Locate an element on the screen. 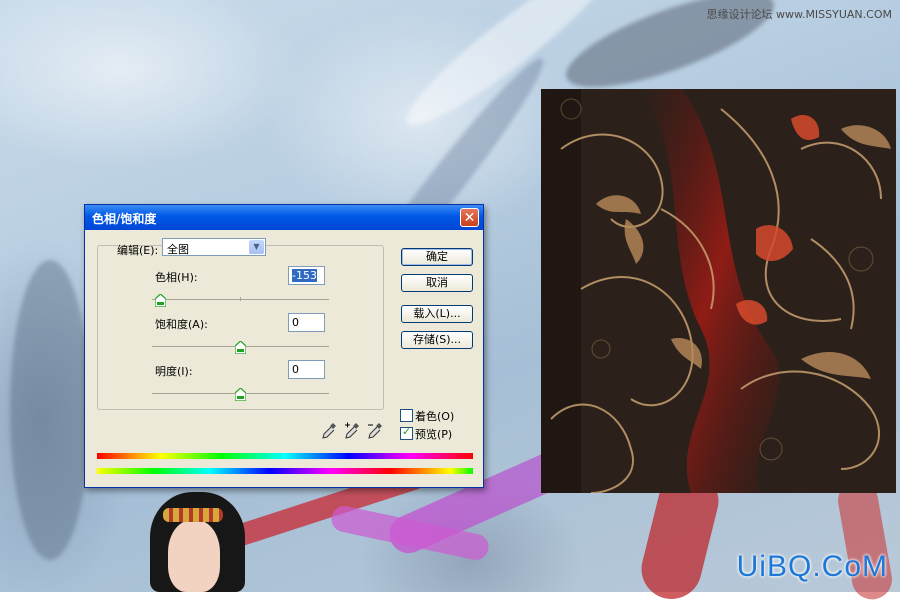  close-button: ✕ is located at coordinates (469, 217).